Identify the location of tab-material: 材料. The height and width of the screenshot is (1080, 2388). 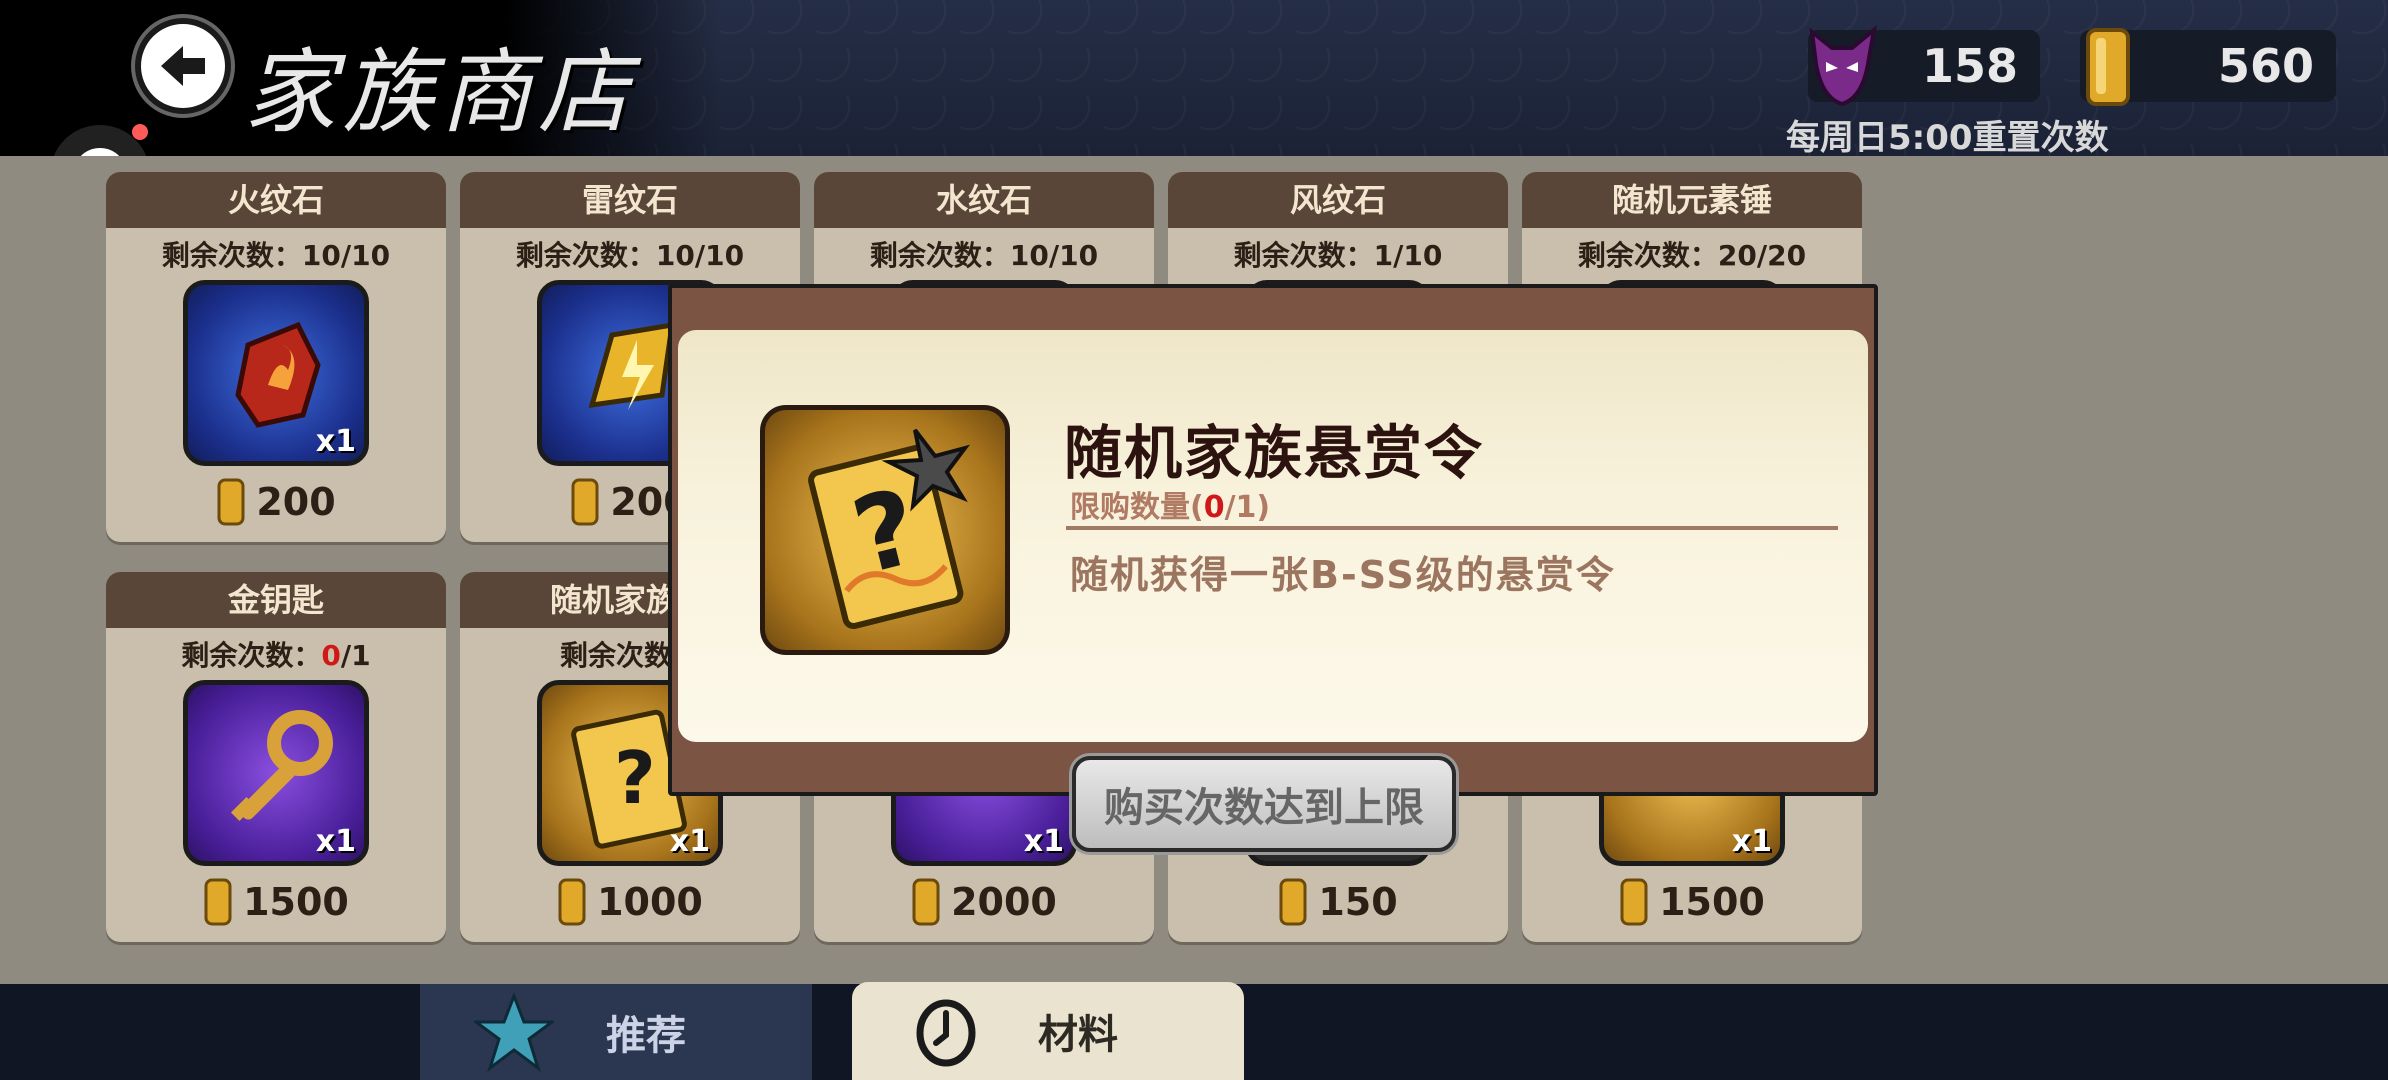
(1048, 1031).